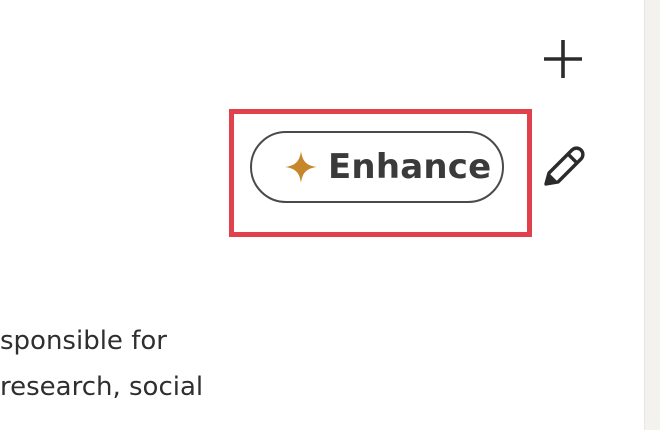 This screenshot has width=660, height=430. I want to click on edit-button, so click(563, 167).